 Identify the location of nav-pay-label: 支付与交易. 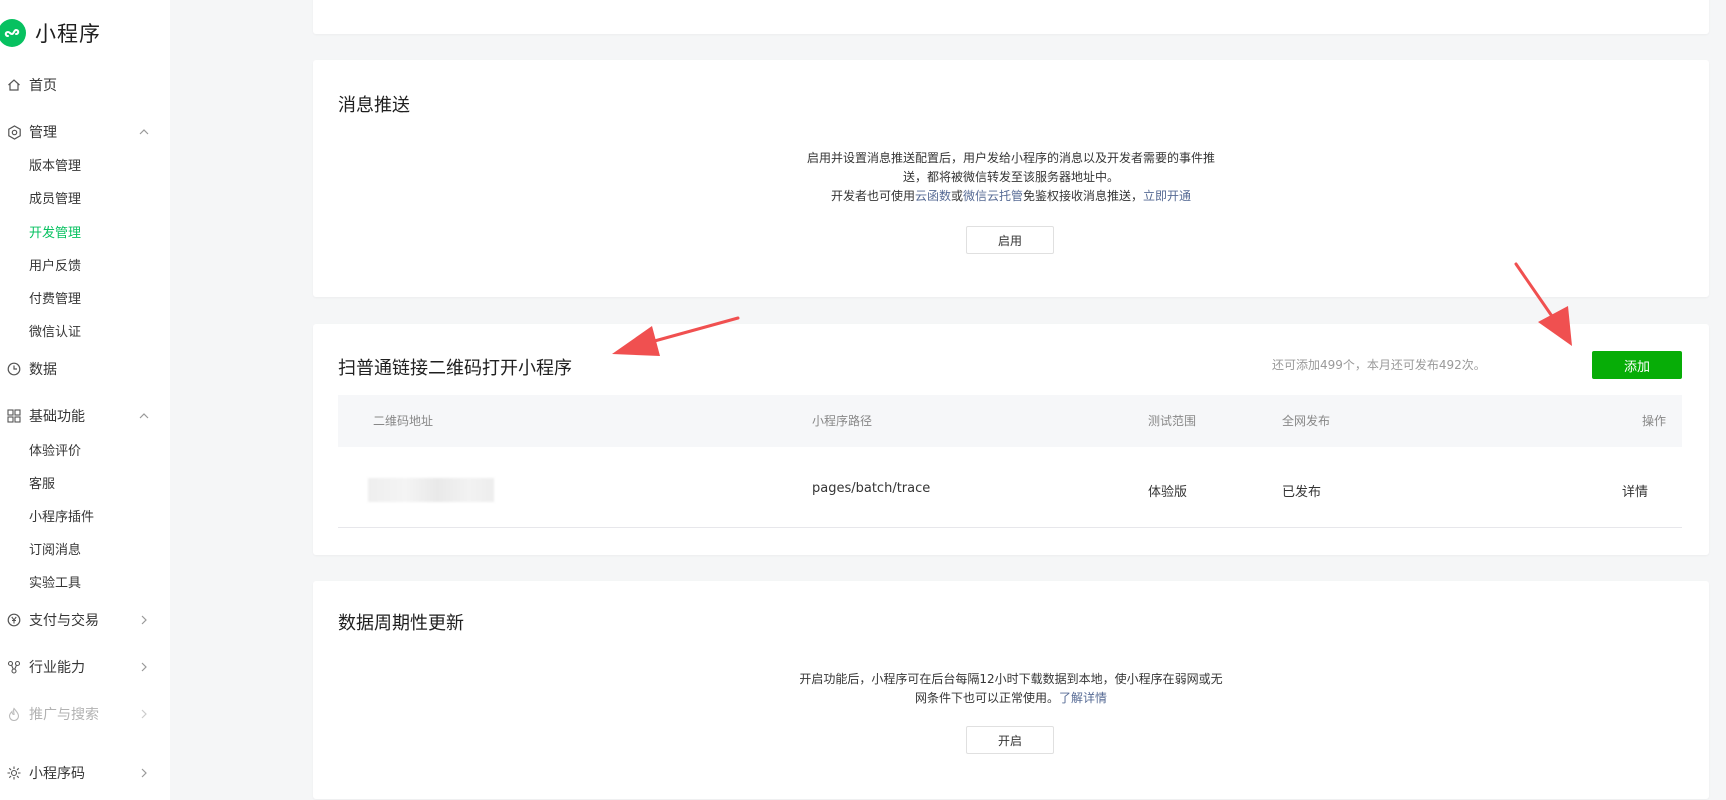
(64, 621).